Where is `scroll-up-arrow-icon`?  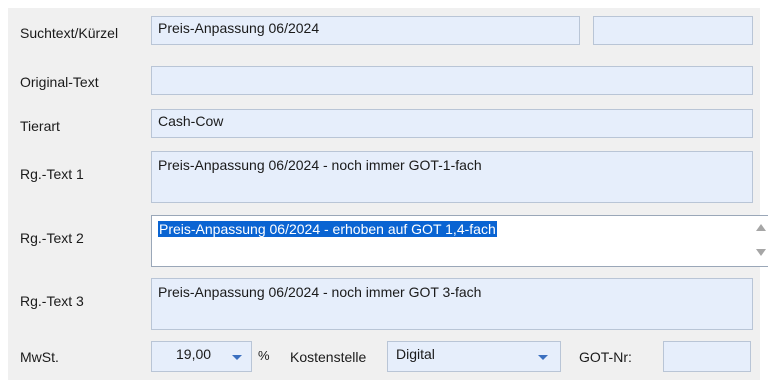
scroll-up-arrow-icon is located at coordinates (761, 227).